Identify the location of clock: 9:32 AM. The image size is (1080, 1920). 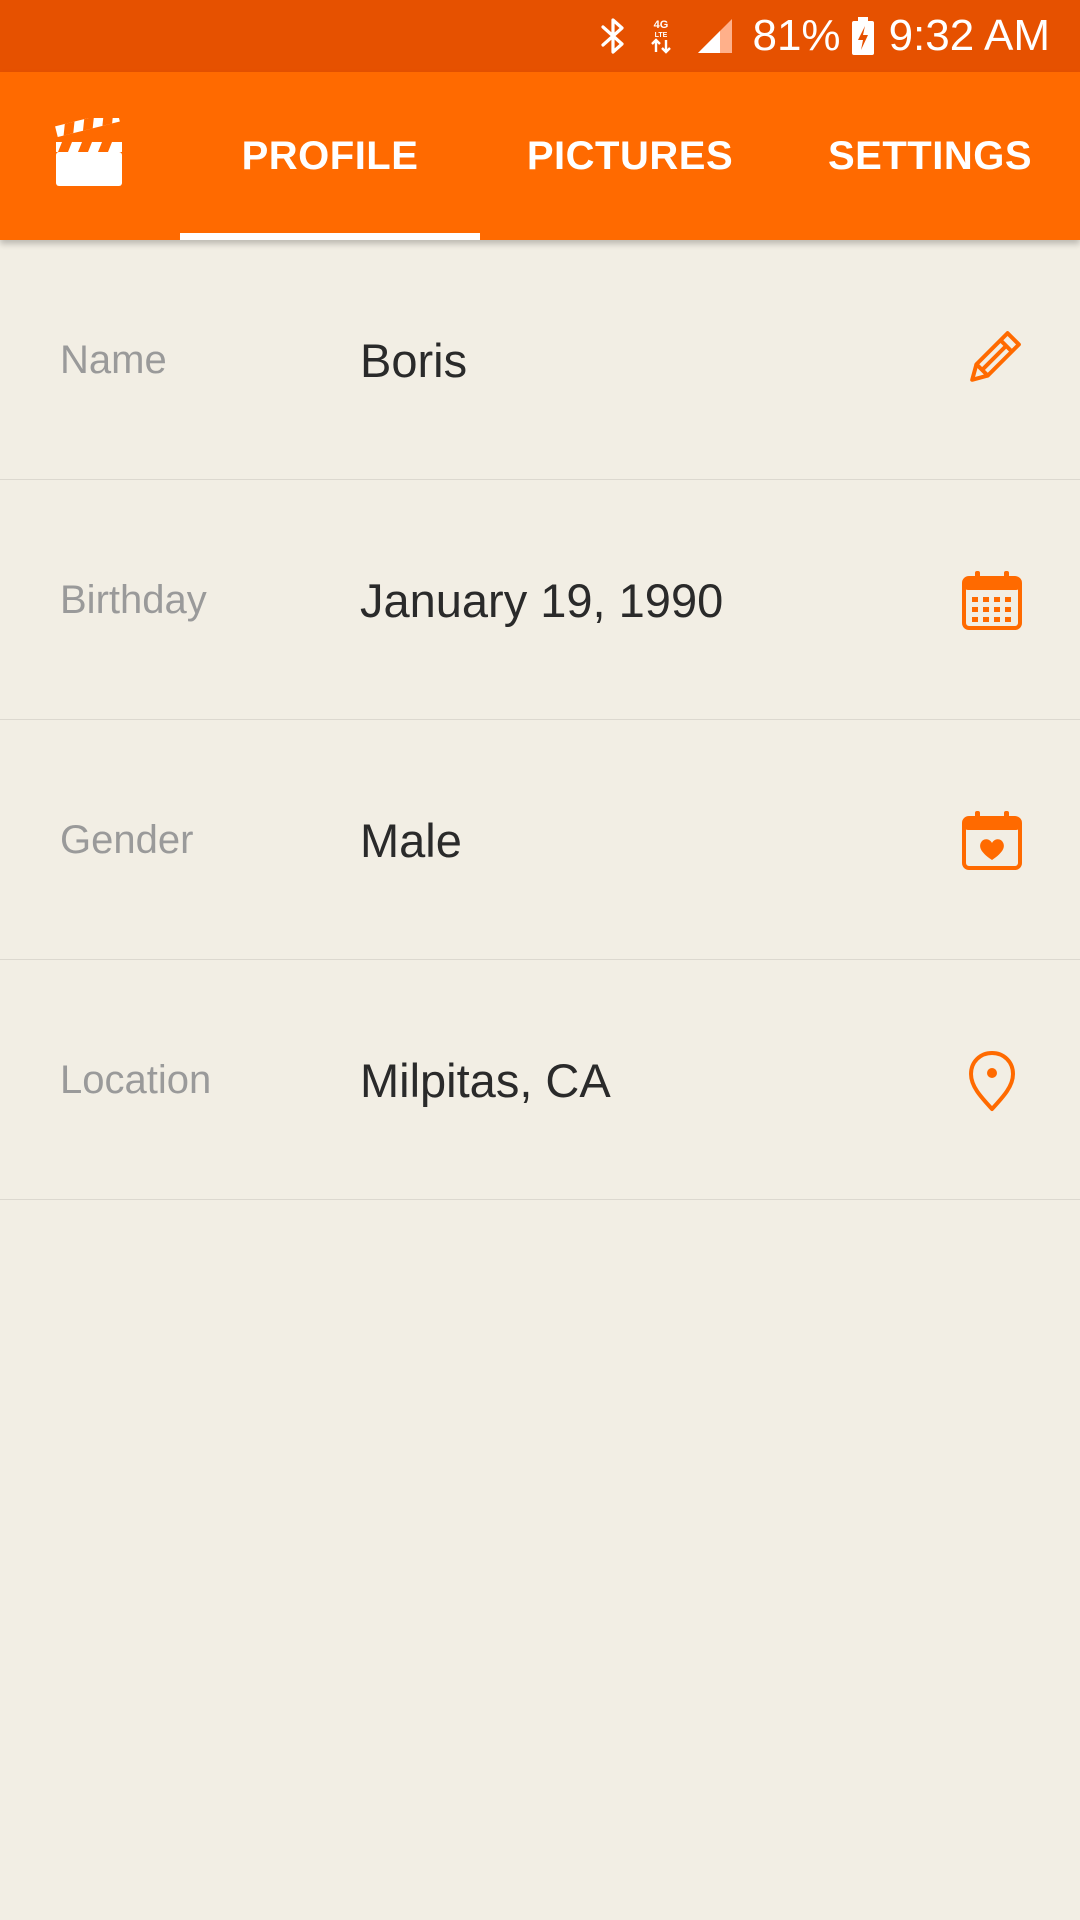
(969, 35).